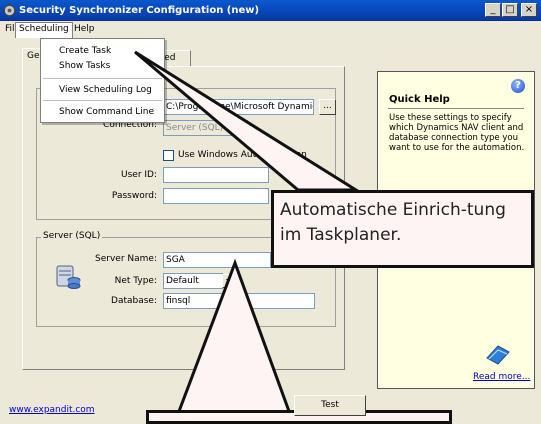 The image size is (541, 424). What do you see at coordinates (270, 29) in the screenshot?
I see `menu-bar: File Scheduling Help` at bounding box center [270, 29].